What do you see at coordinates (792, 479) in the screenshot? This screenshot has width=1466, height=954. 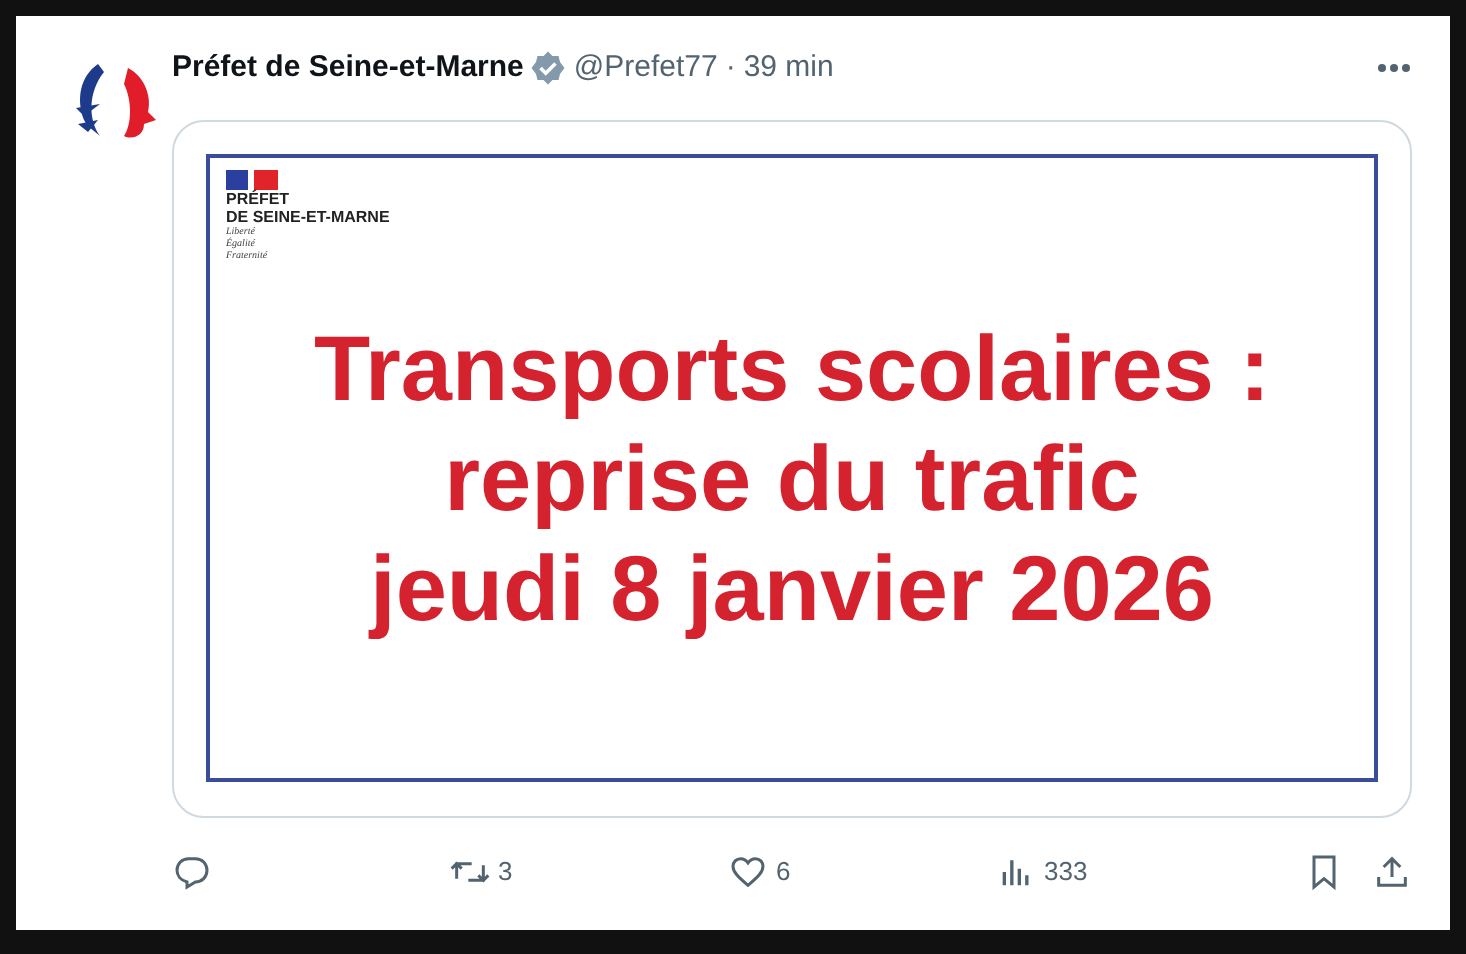 I see `headline-text: reprise du trafic` at bounding box center [792, 479].